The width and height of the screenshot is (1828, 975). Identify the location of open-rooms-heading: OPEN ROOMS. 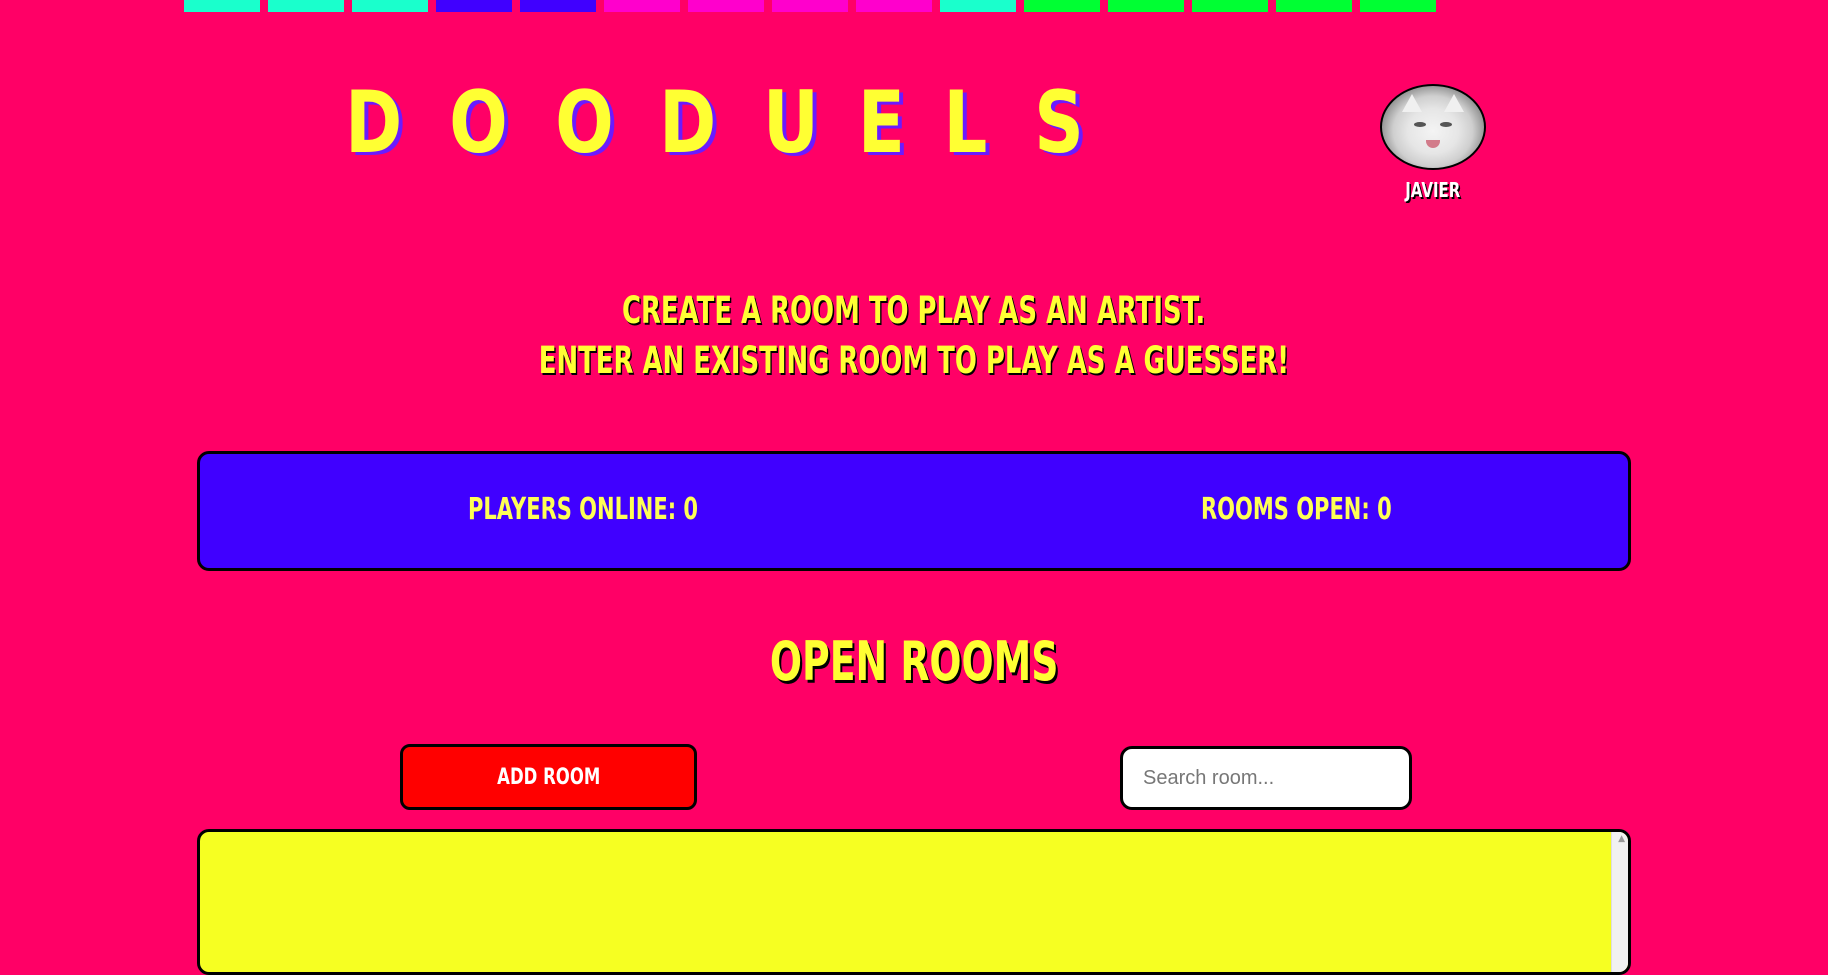
(914, 661).